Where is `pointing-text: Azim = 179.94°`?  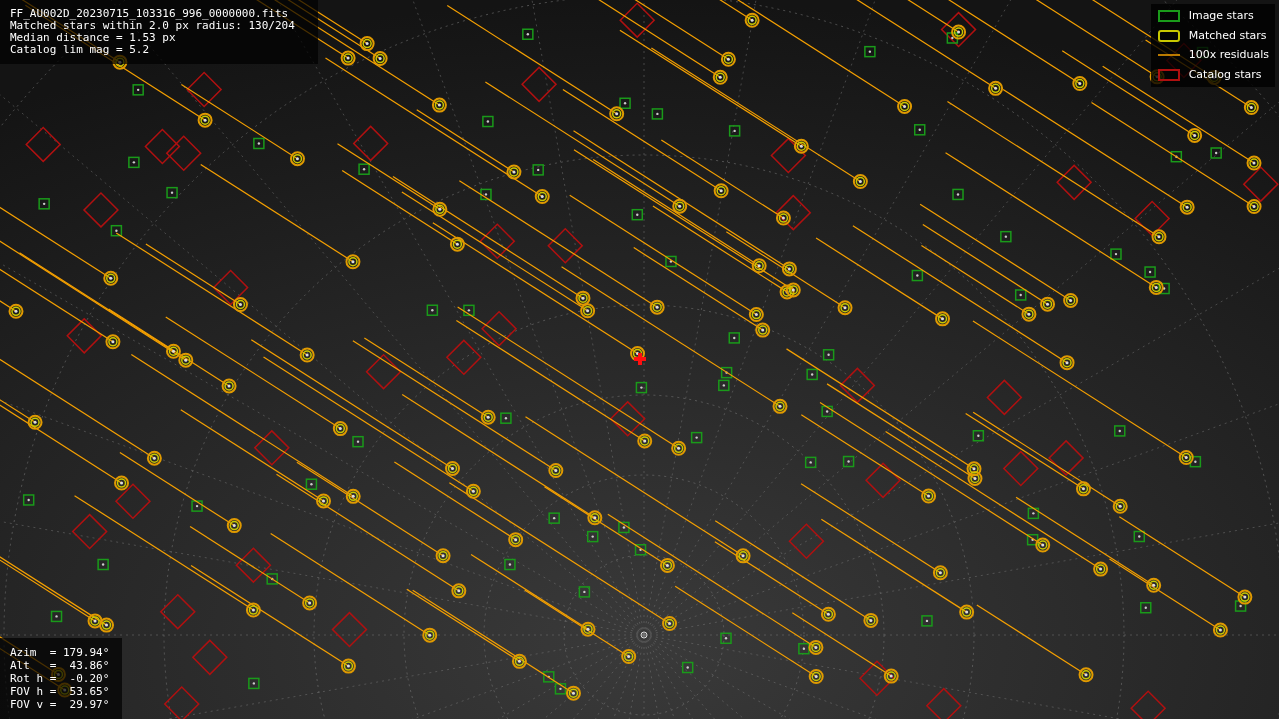
pointing-text: Azim = 179.94° is located at coordinates (60, 652).